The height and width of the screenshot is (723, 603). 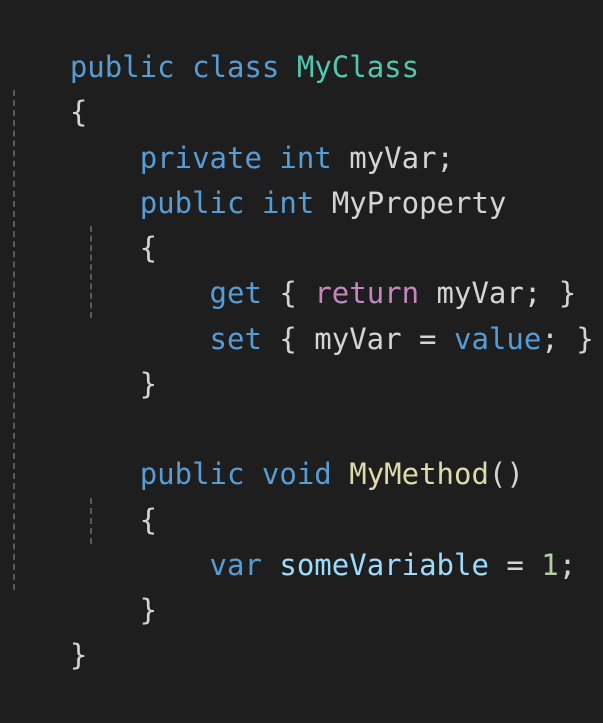 What do you see at coordinates (550, 565) in the screenshot?
I see `number-literal: 1` at bounding box center [550, 565].